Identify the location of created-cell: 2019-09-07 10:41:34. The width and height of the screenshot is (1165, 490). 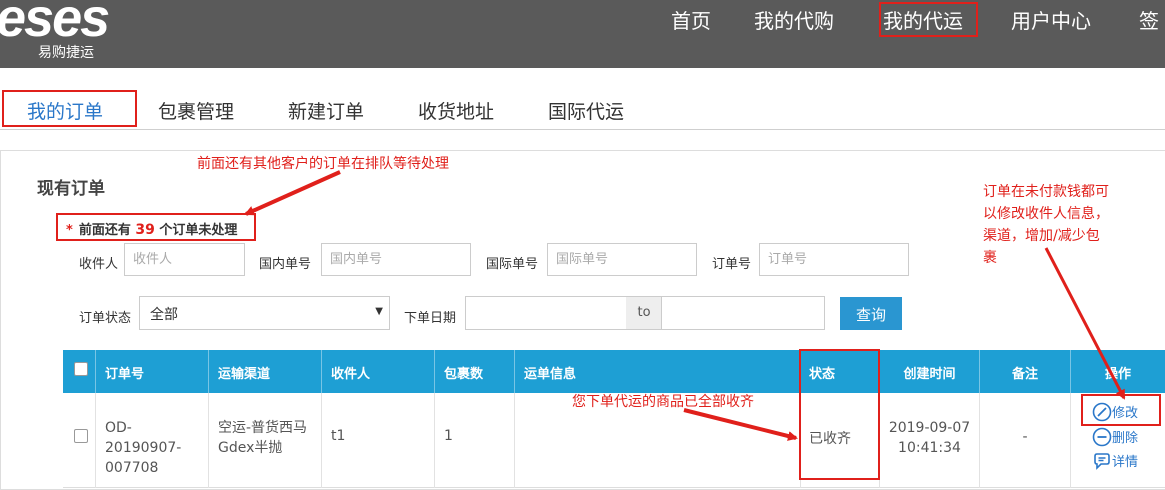
(930, 440).